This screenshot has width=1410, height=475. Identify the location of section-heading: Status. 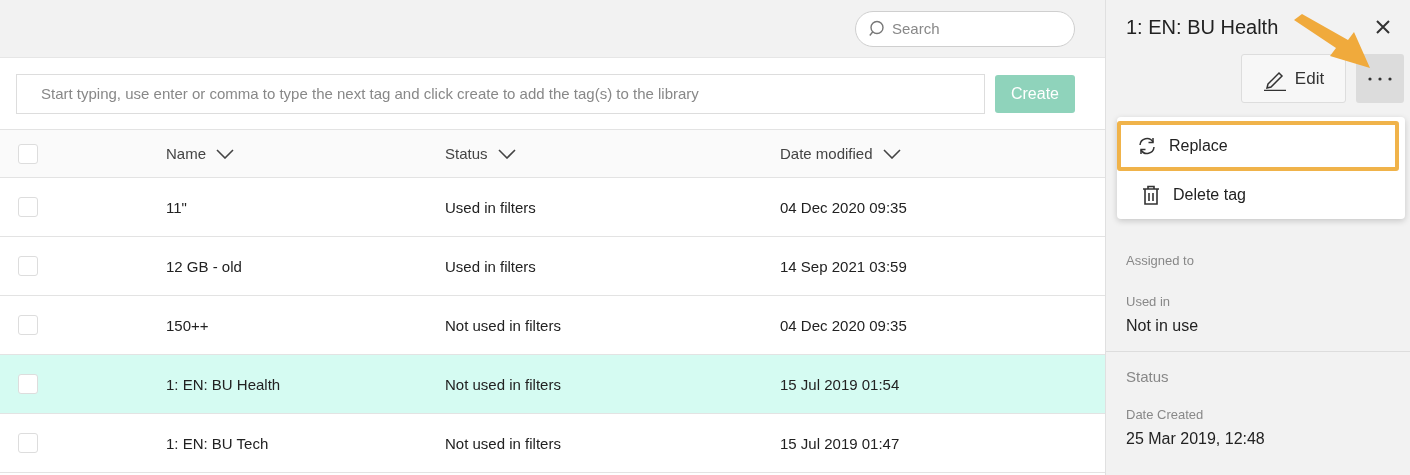
(1148, 376).